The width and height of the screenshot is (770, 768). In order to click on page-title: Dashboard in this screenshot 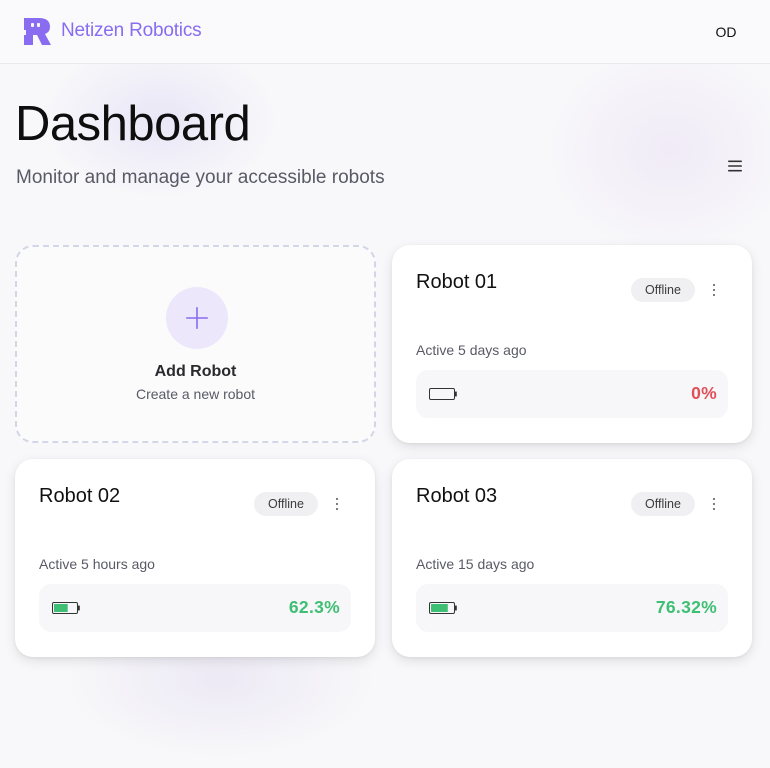, I will do `click(133, 124)`.